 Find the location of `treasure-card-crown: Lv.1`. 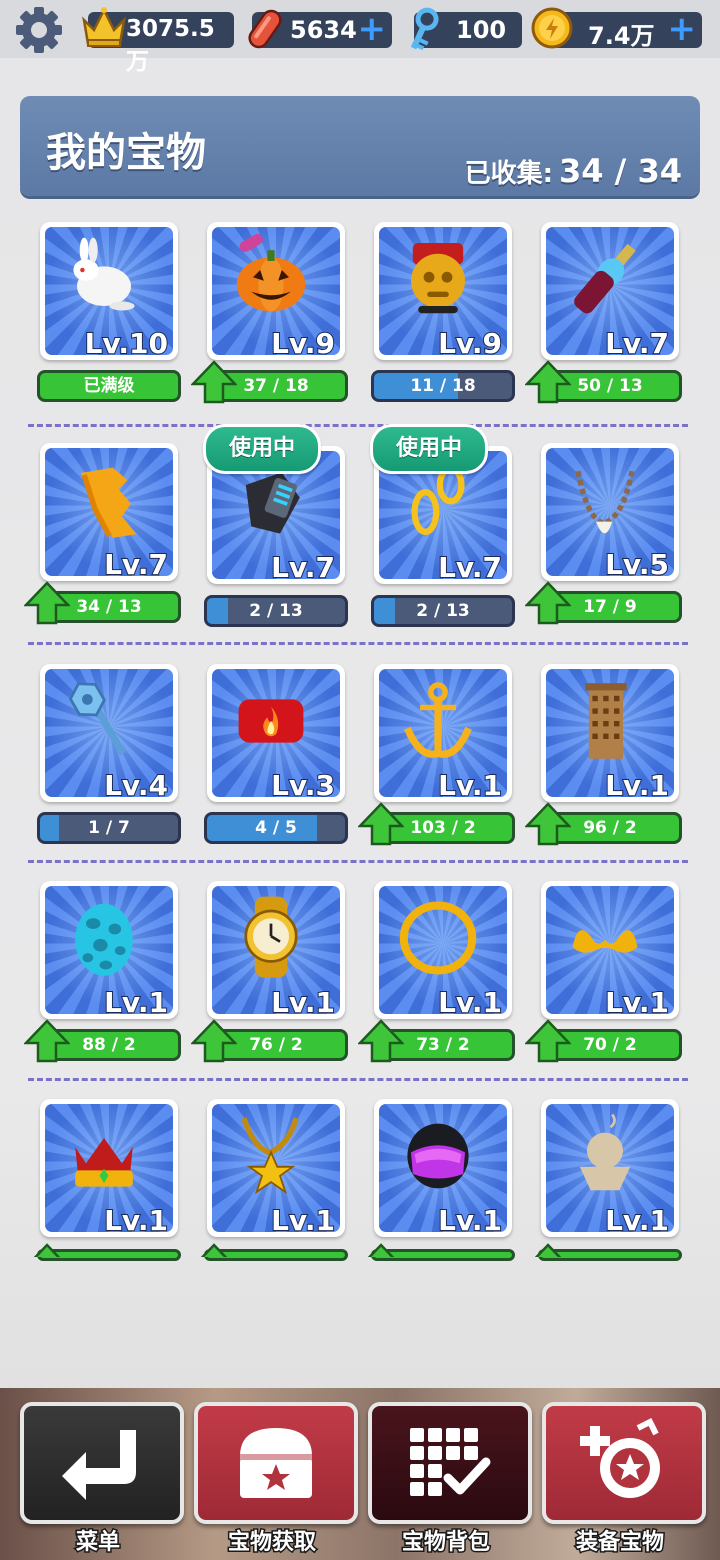

treasure-card-crown: Lv.1 is located at coordinates (109, 1168).